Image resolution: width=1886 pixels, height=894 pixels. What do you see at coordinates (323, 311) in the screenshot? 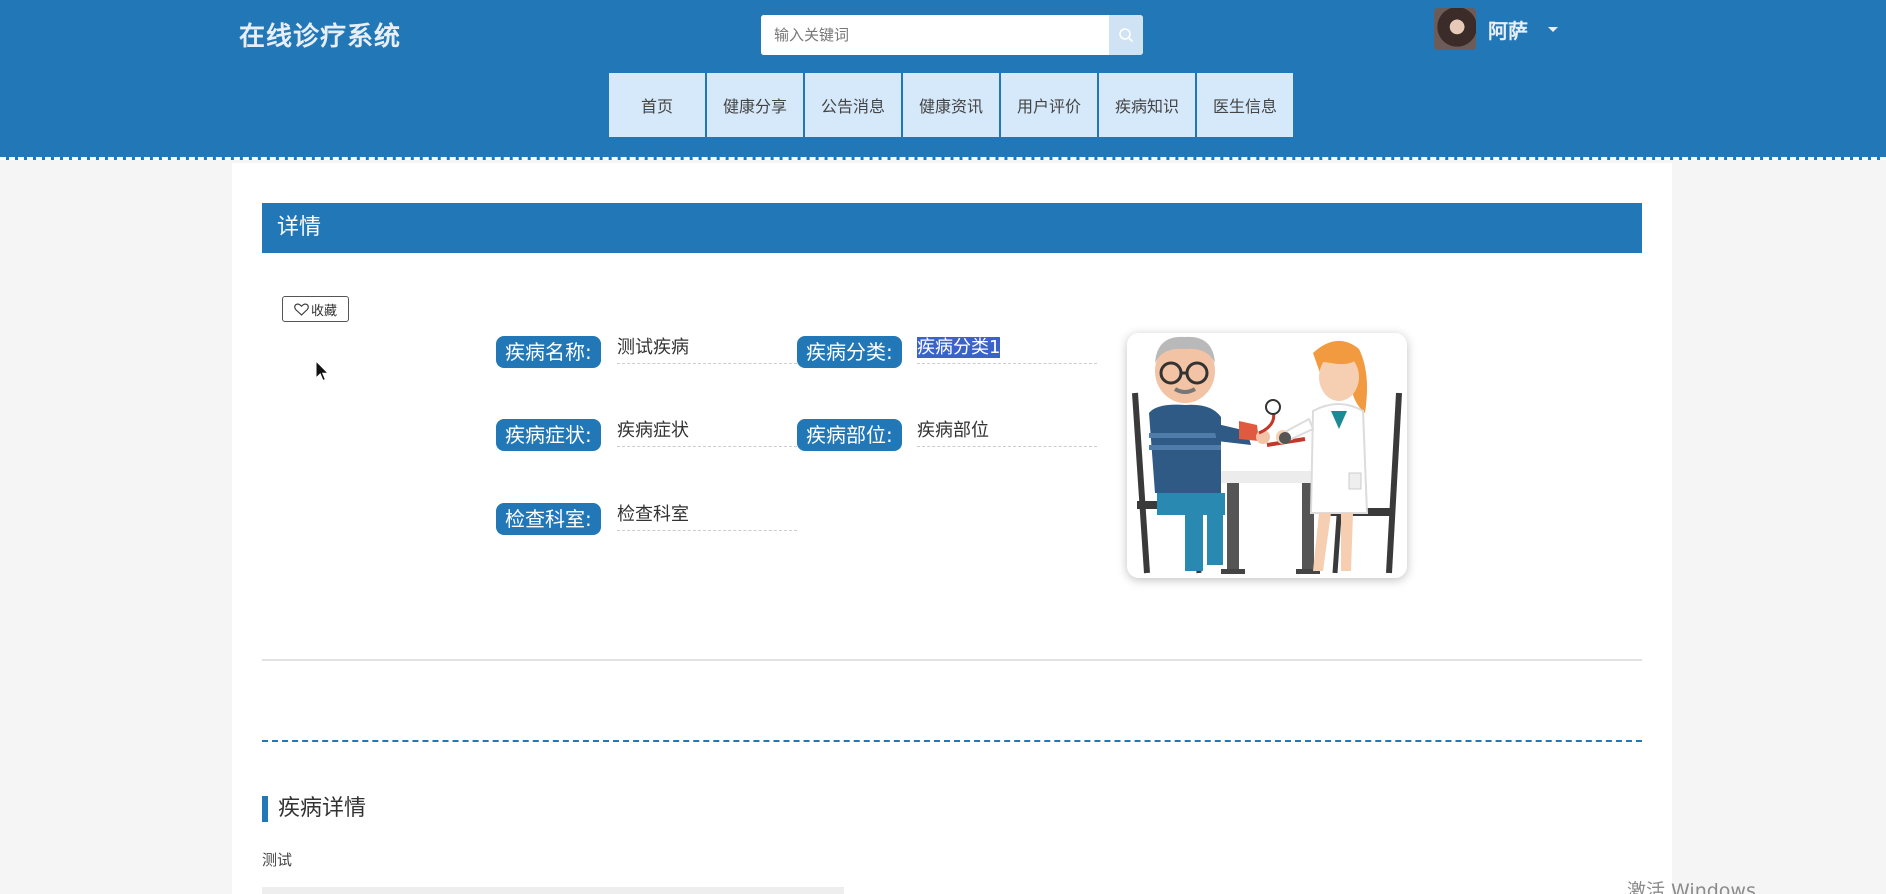
I see `favorite-label: 收藏` at bounding box center [323, 311].